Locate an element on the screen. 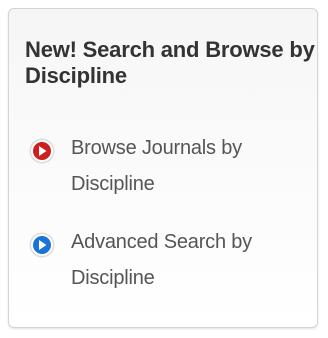 The image size is (328, 338). blue-circle-arrow-icon is located at coordinates (42, 245).